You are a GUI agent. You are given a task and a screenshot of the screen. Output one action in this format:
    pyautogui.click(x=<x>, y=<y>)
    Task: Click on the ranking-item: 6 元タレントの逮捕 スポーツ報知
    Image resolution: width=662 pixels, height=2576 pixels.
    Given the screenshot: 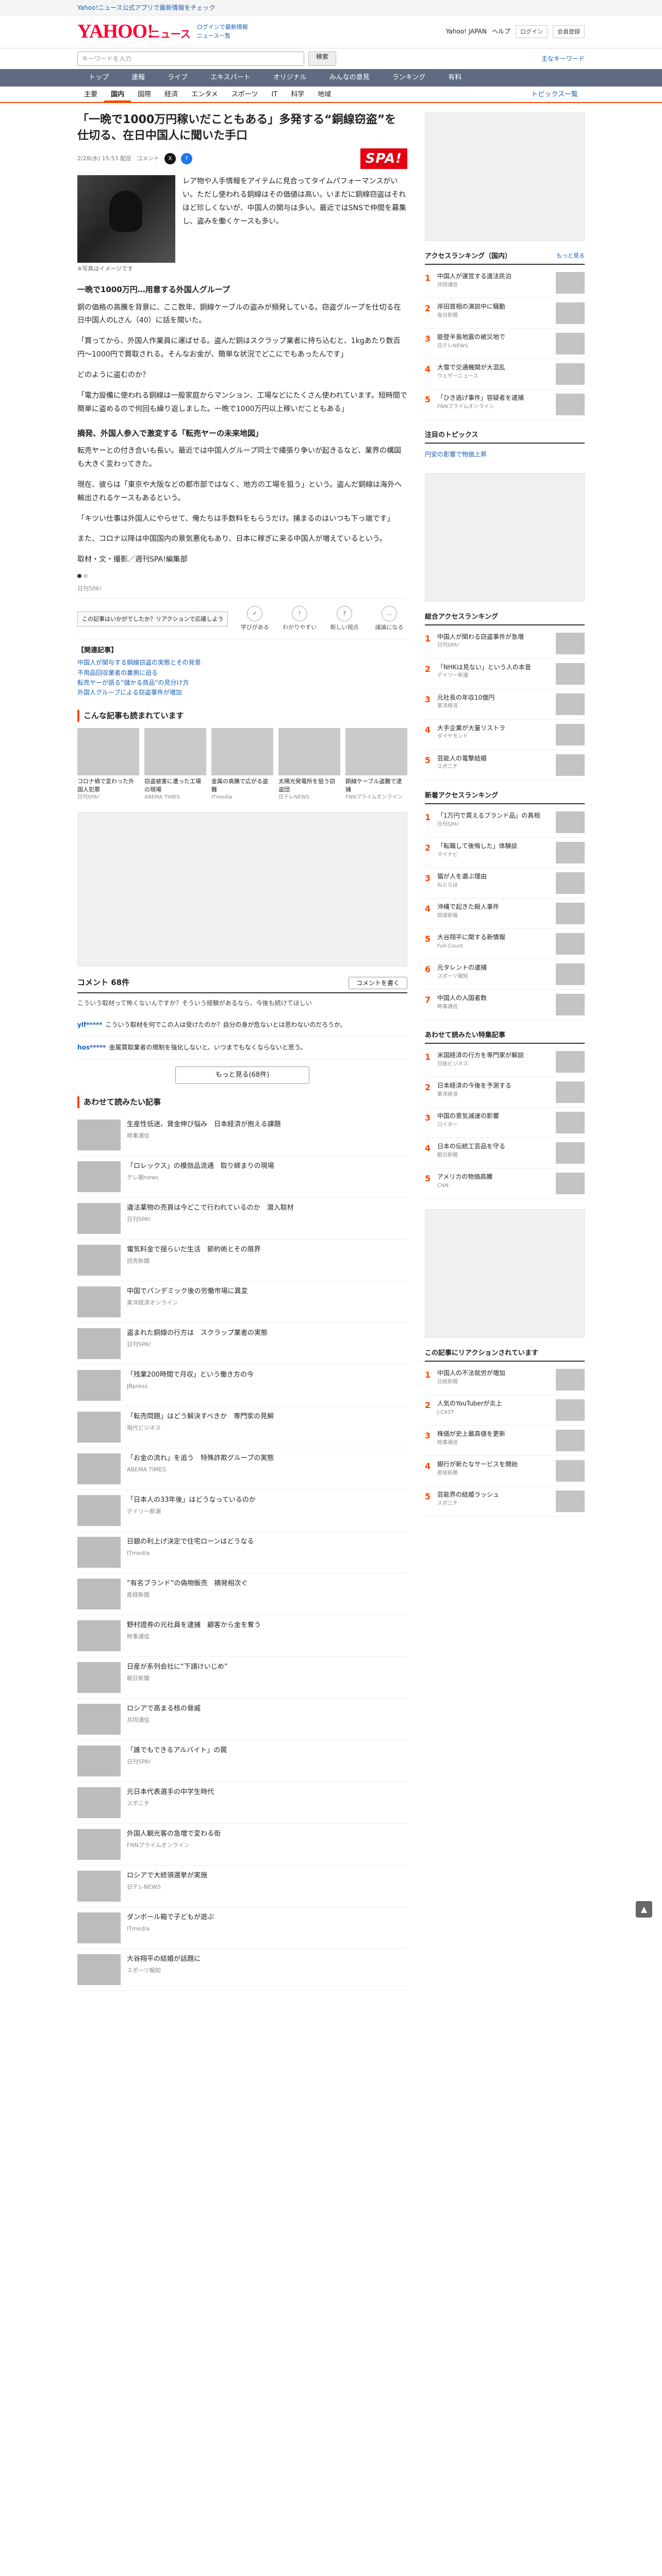 What is the action you would take?
    pyautogui.click(x=505, y=974)
    